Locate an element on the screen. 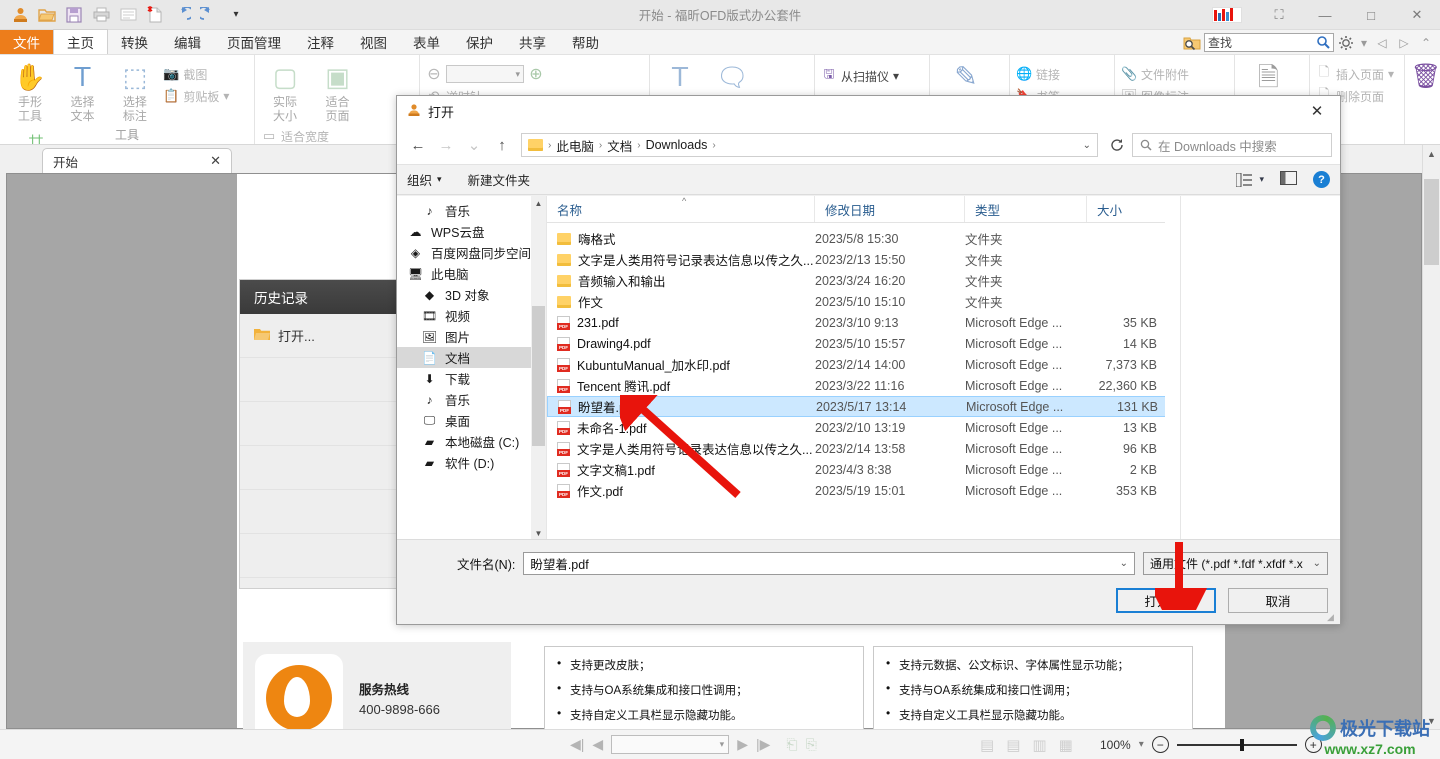  find-input: 查找 is located at coordinates (1269, 42).